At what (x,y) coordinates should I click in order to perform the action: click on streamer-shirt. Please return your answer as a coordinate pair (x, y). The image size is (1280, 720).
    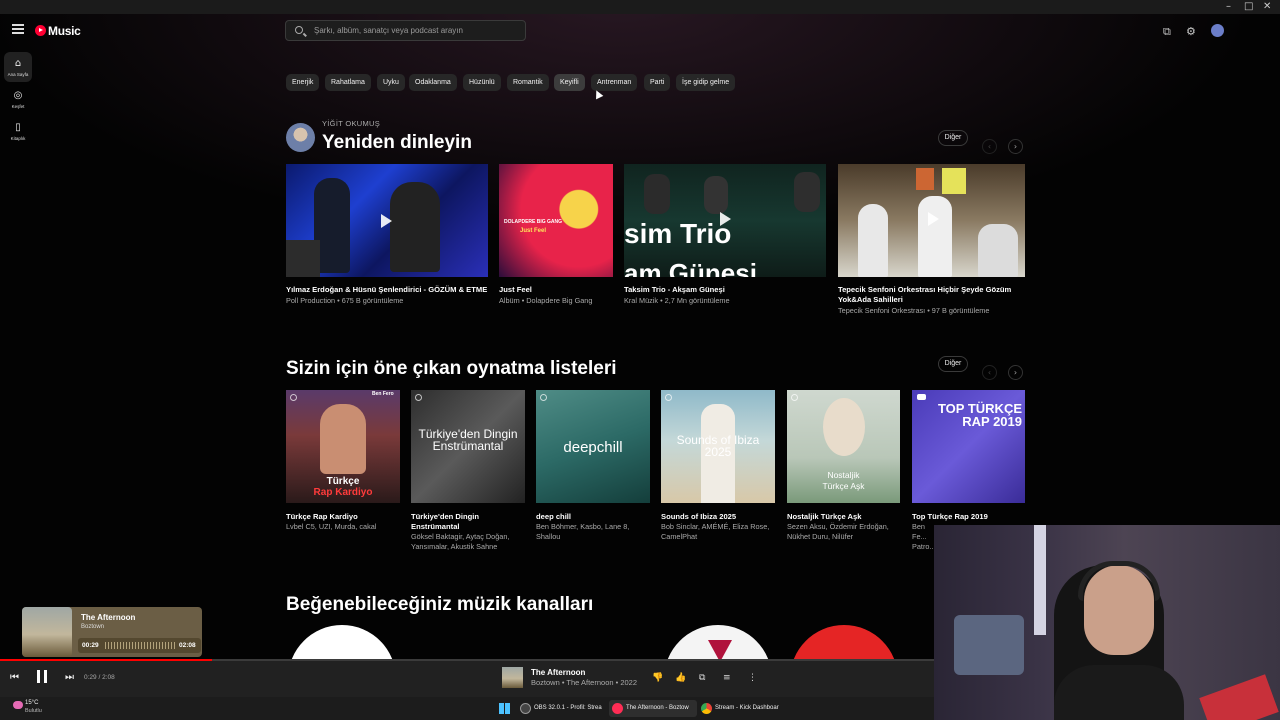
    Looking at the image, I should click on (1119, 692).